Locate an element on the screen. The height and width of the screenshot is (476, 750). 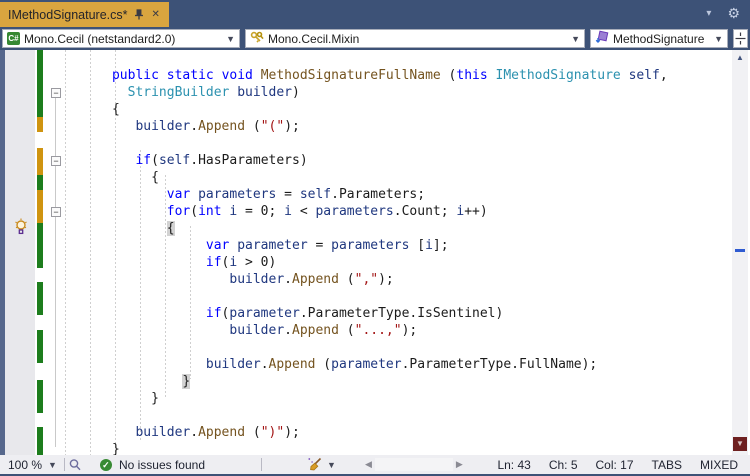
scroll-up-icon: ▲ is located at coordinates (740, 57).